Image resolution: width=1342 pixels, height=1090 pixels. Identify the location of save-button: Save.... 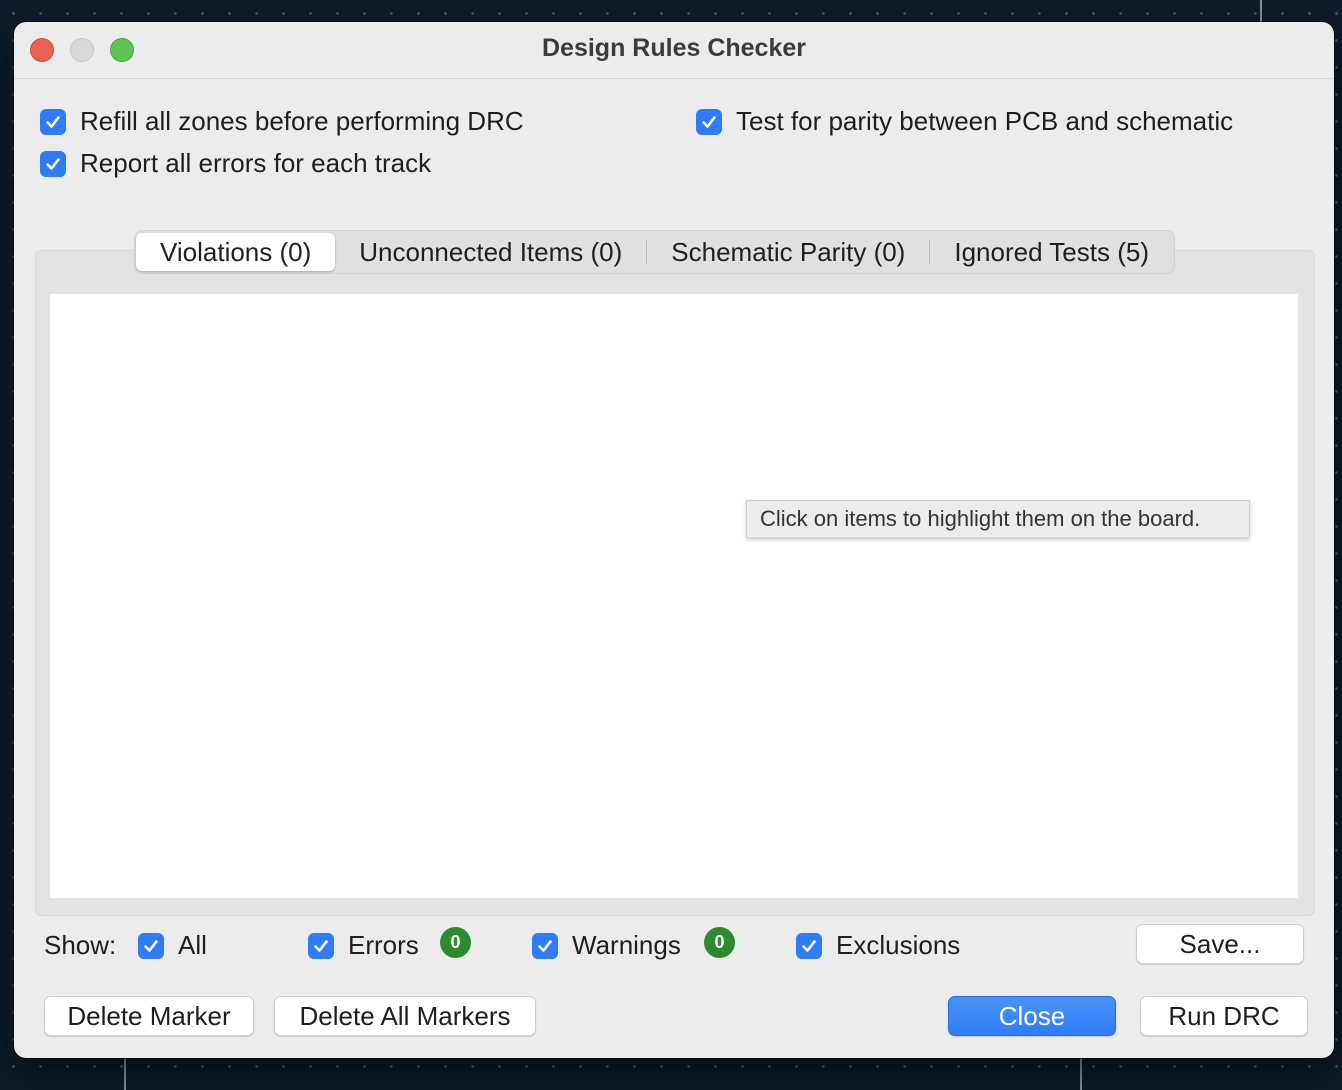
(1220, 944).